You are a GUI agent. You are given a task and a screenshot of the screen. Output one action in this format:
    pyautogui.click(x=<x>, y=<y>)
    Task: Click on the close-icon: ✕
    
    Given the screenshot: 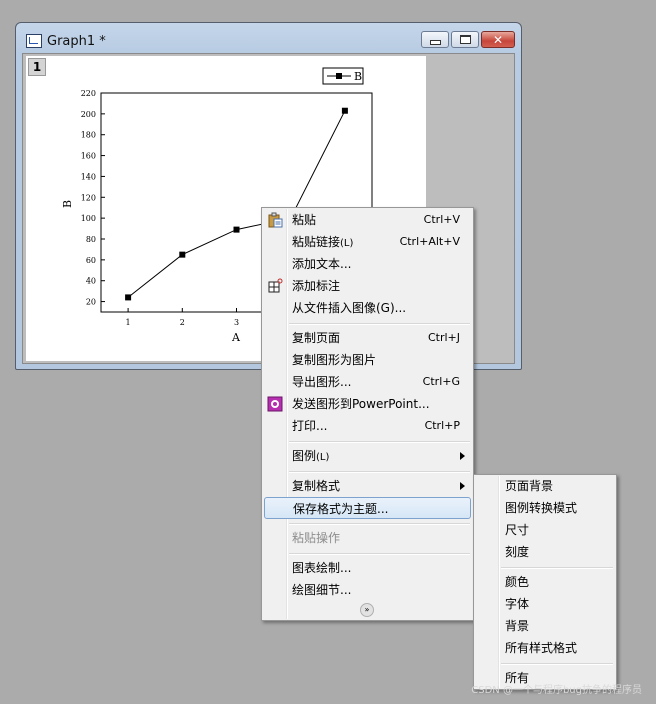 What is the action you would take?
    pyautogui.click(x=498, y=39)
    